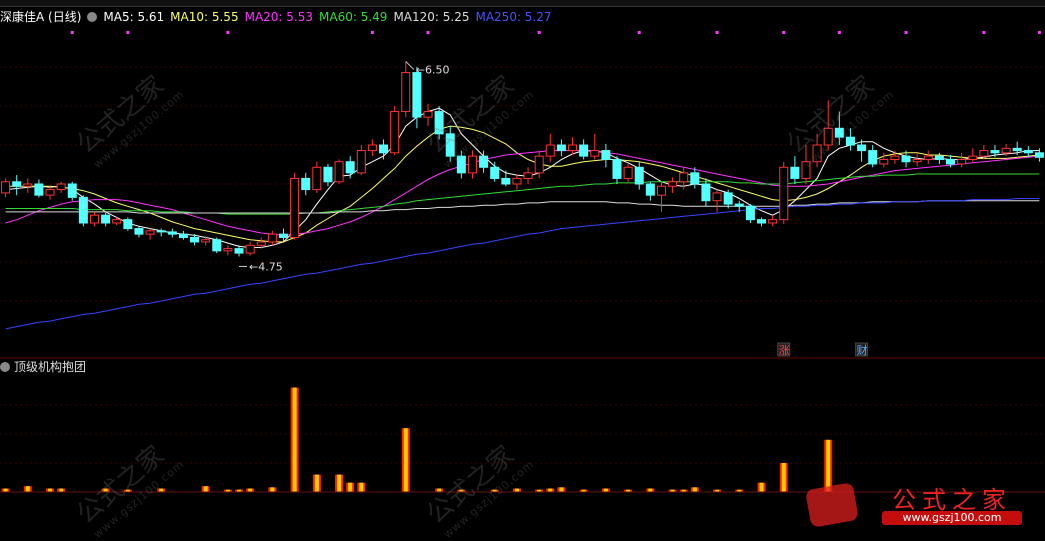 This screenshot has width=1045, height=541. What do you see at coordinates (862, 350) in the screenshot?
I see `event-marker-77: 财` at bounding box center [862, 350].